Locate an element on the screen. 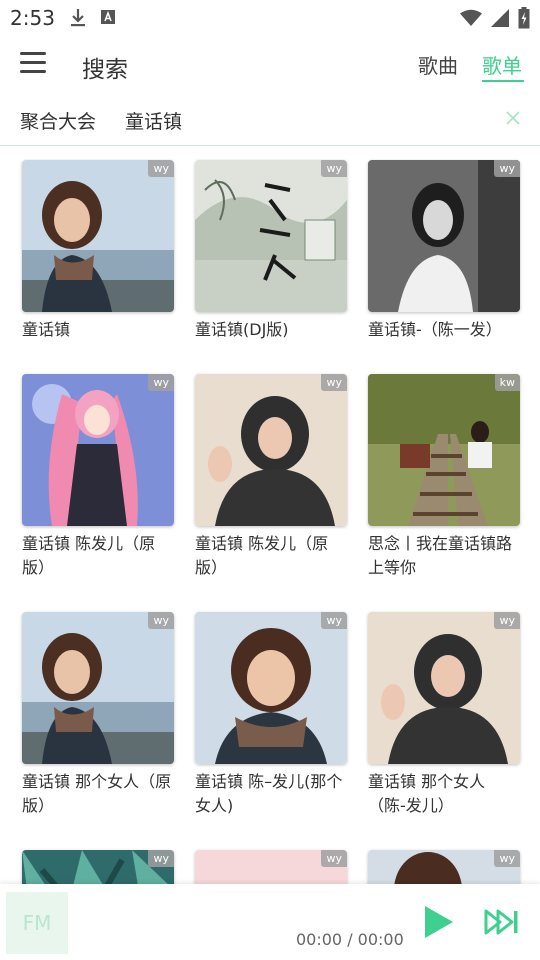 The width and height of the screenshot is (540, 960). page-title: 搜索 is located at coordinates (105, 70).